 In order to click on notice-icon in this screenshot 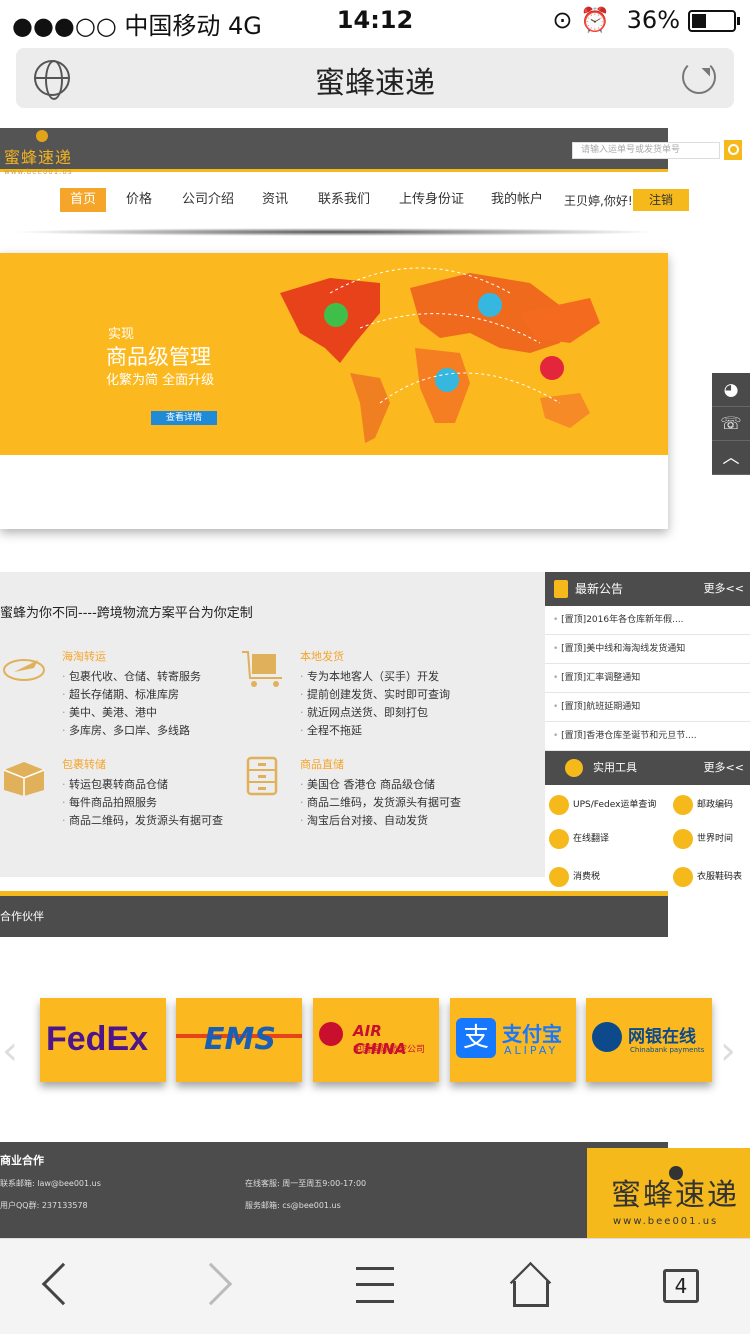, I will do `click(561, 589)`.